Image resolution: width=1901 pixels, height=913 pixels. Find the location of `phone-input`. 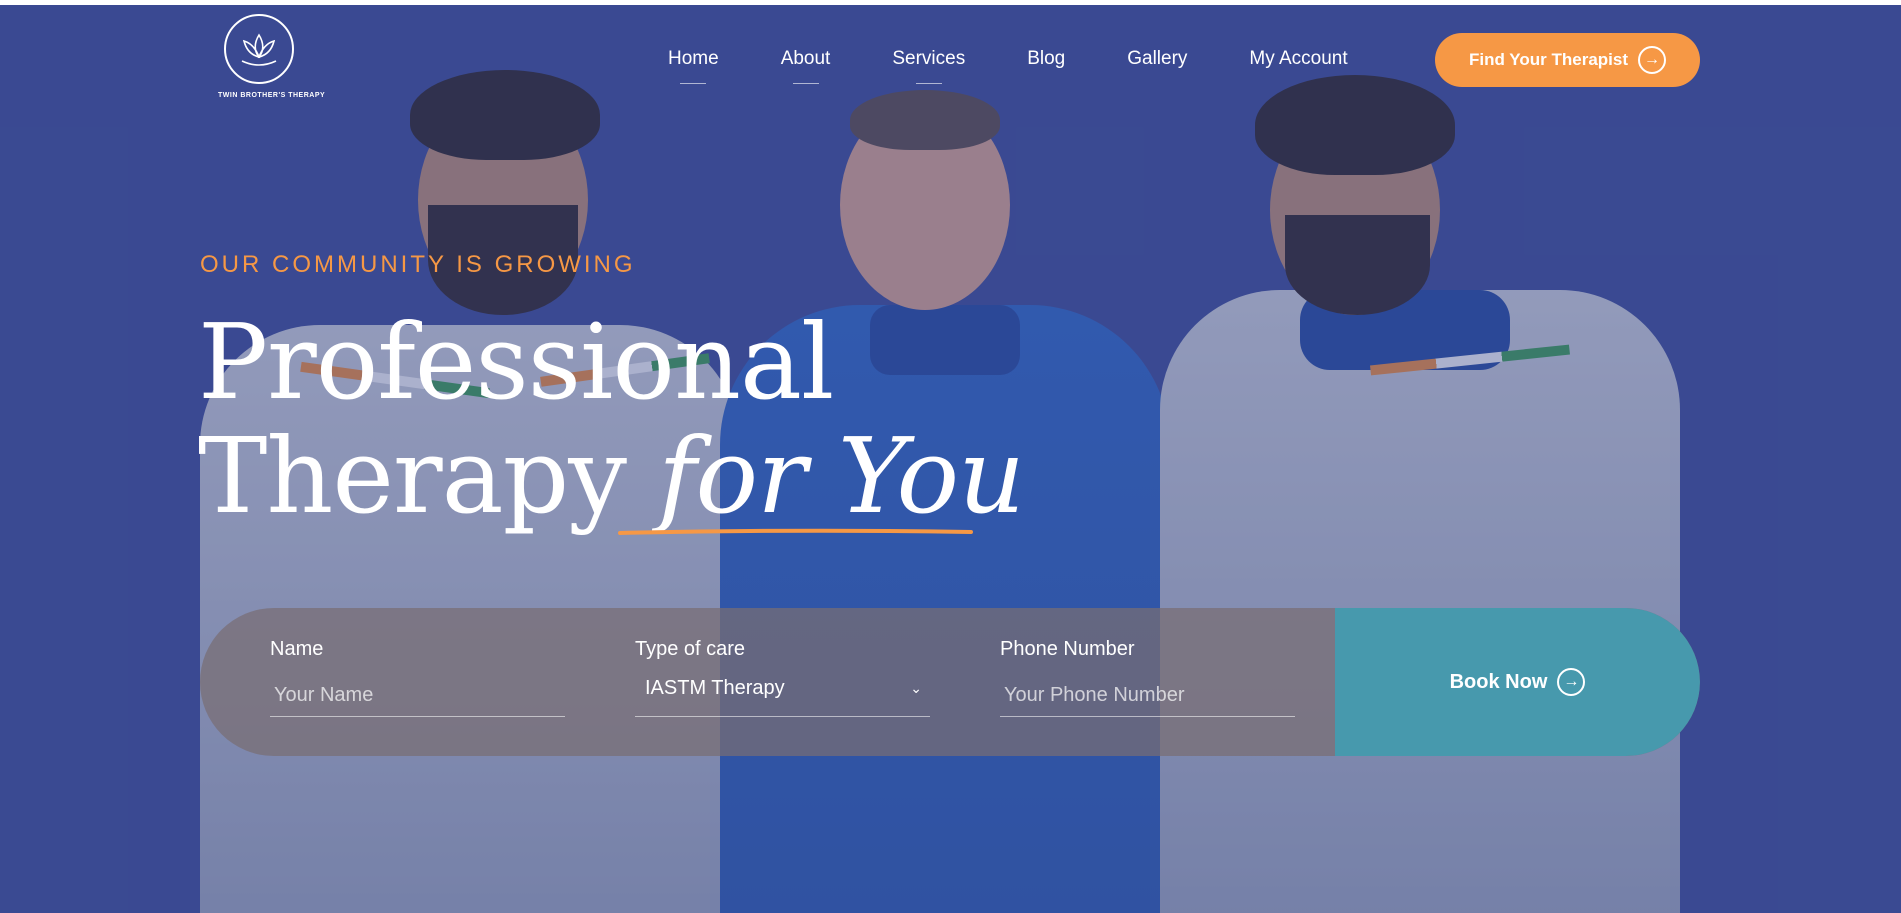

phone-input is located at coordinates (1147, 696).